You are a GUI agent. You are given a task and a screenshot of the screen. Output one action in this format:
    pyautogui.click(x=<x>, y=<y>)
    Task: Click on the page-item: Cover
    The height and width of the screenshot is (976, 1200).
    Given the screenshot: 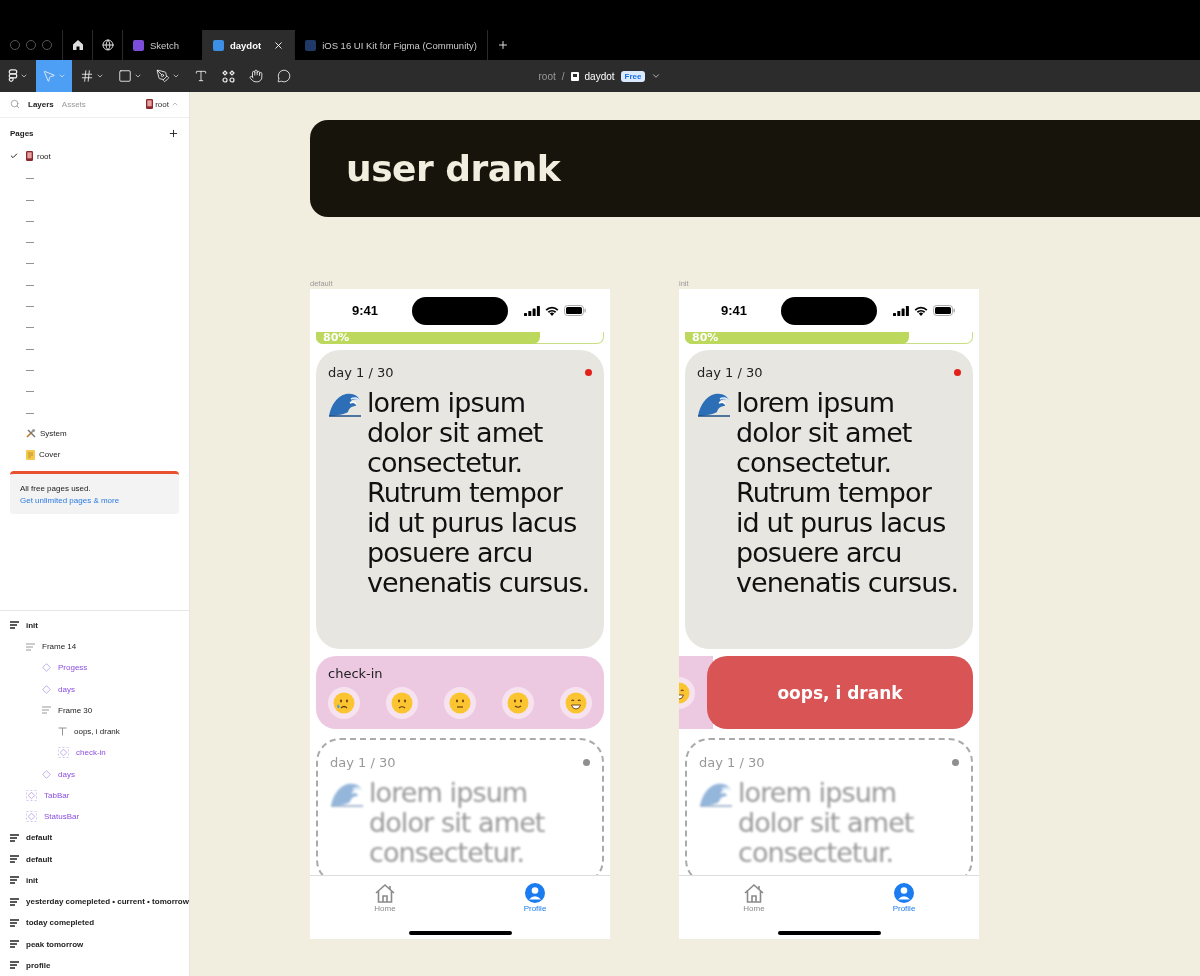 What is the action you would take?
    pyautogui.click(x=94, y=454)
    